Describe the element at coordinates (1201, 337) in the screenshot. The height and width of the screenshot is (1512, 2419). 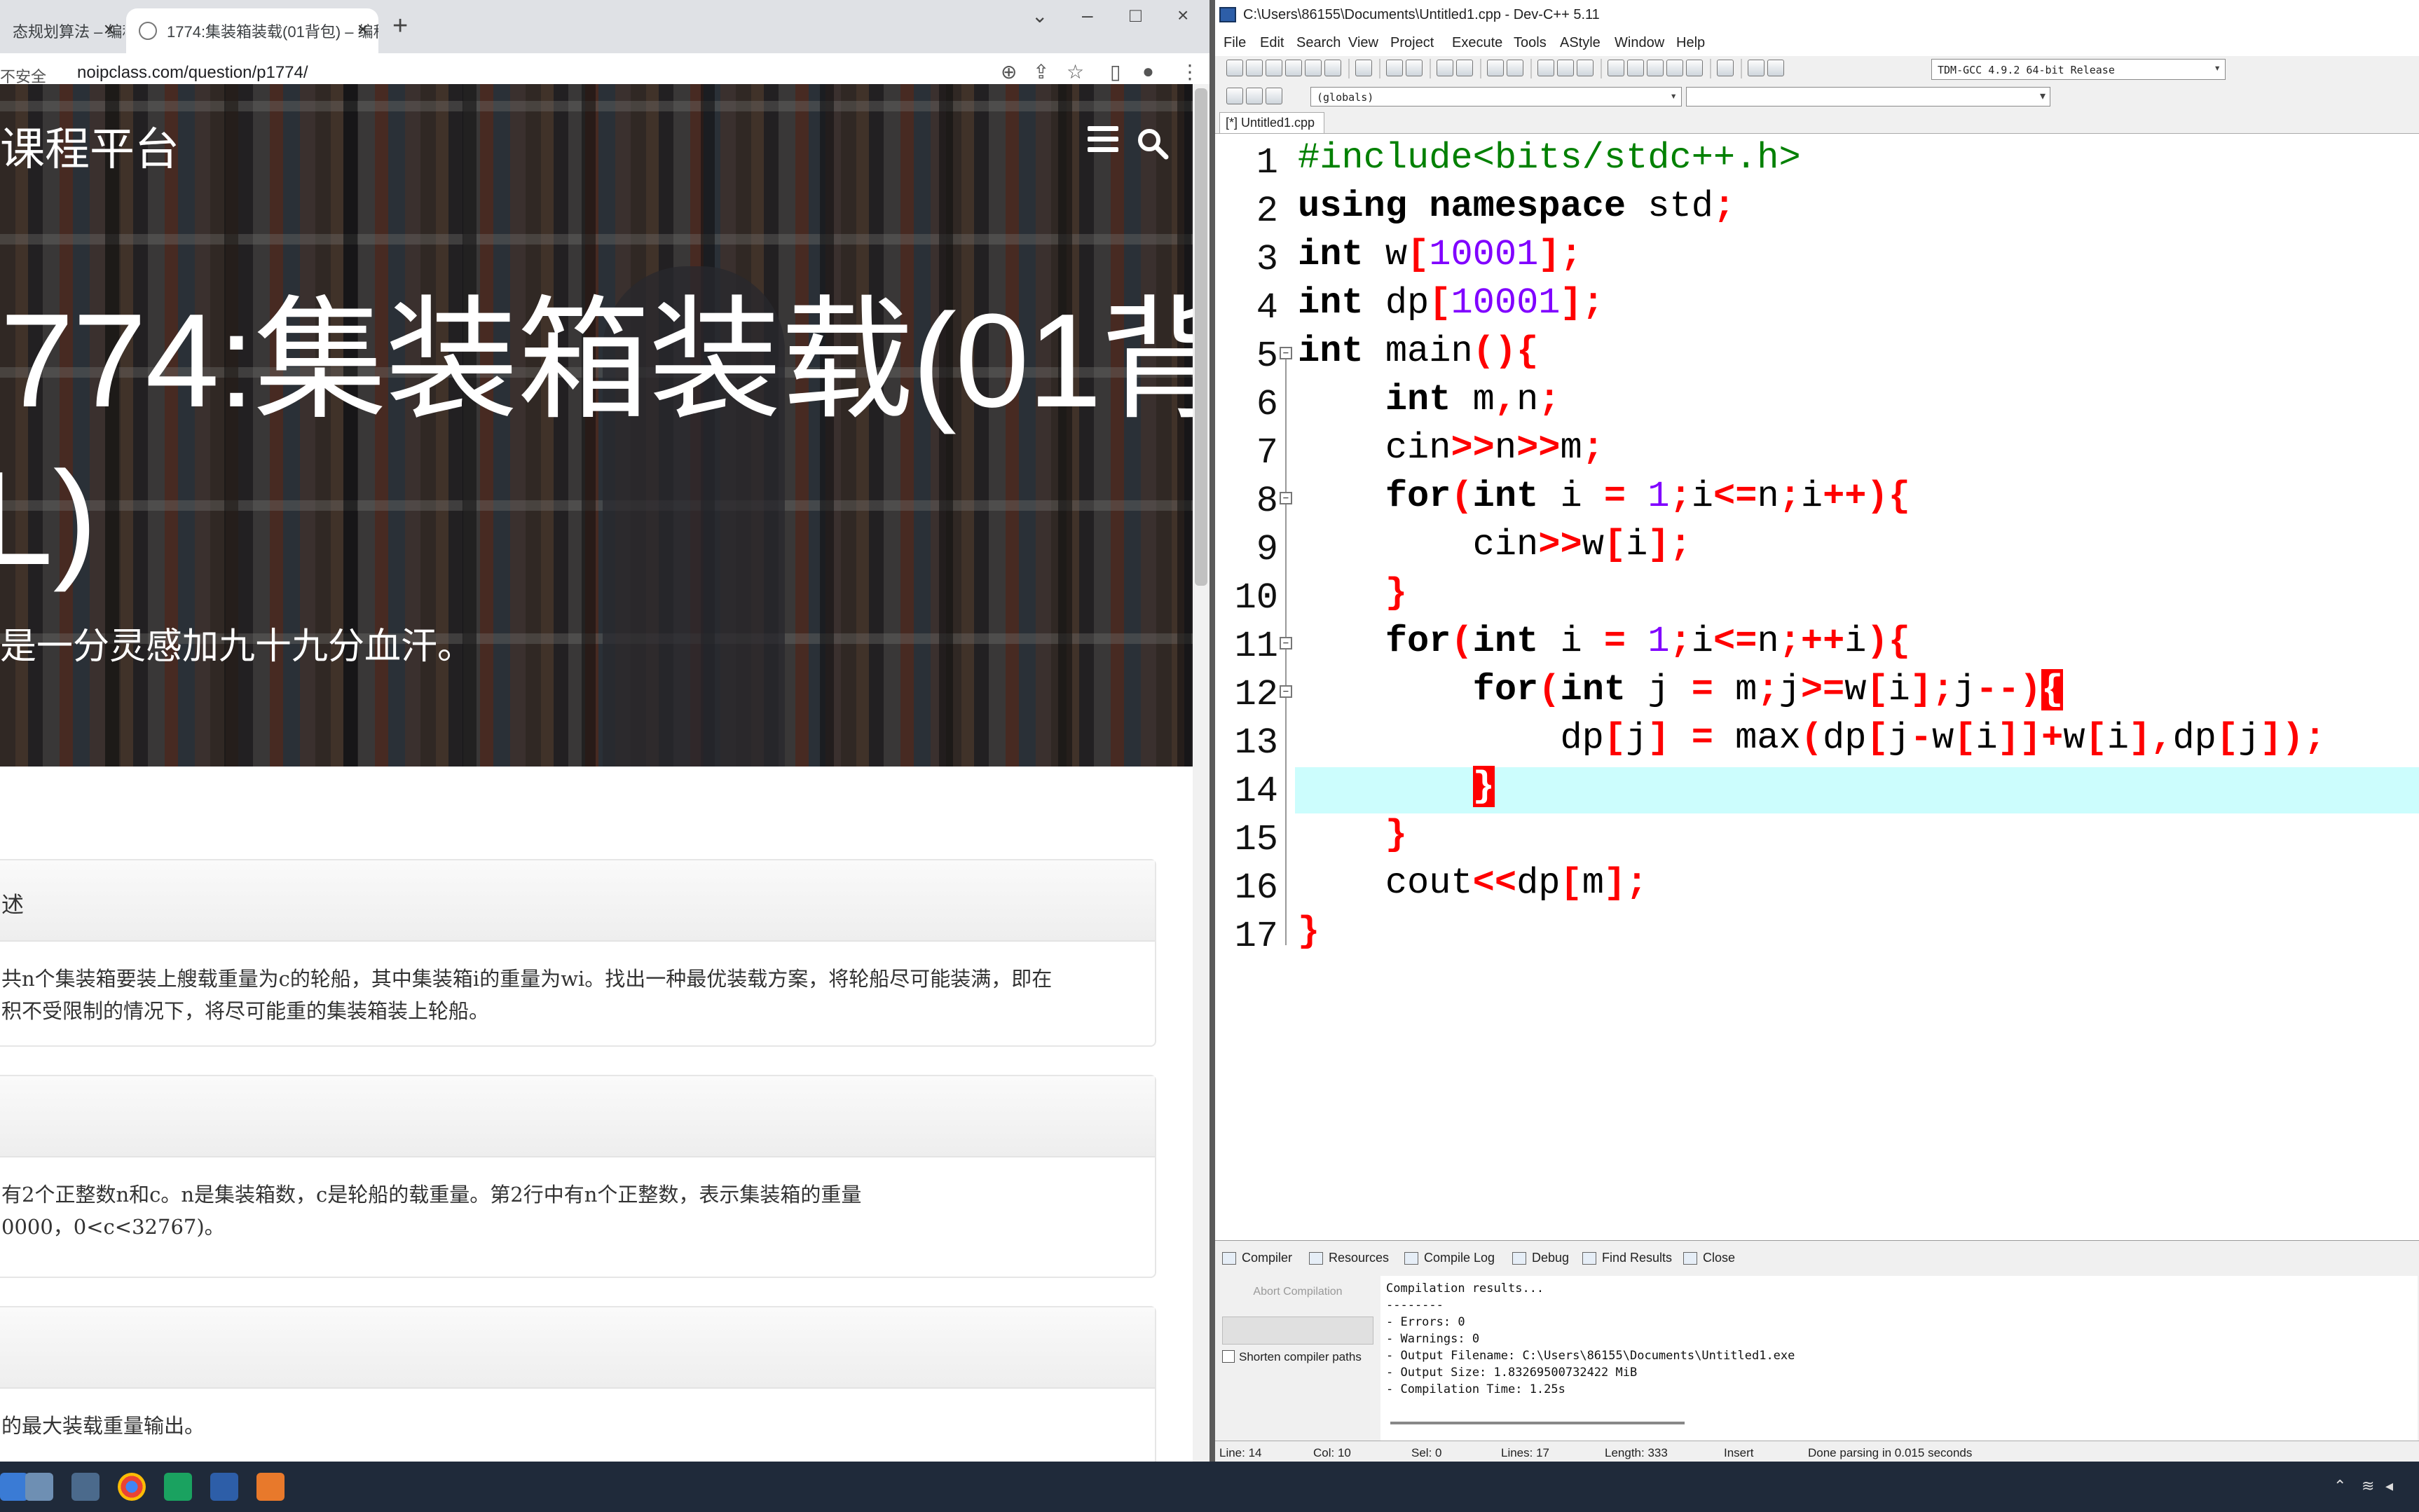
I see `page-scrollbar-thumb` at that location.